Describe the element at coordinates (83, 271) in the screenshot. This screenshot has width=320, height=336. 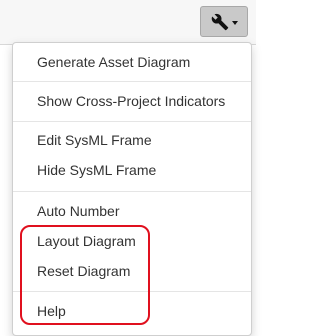
I see `menu-item-reset-diagram: Reset Diagram` at that location.